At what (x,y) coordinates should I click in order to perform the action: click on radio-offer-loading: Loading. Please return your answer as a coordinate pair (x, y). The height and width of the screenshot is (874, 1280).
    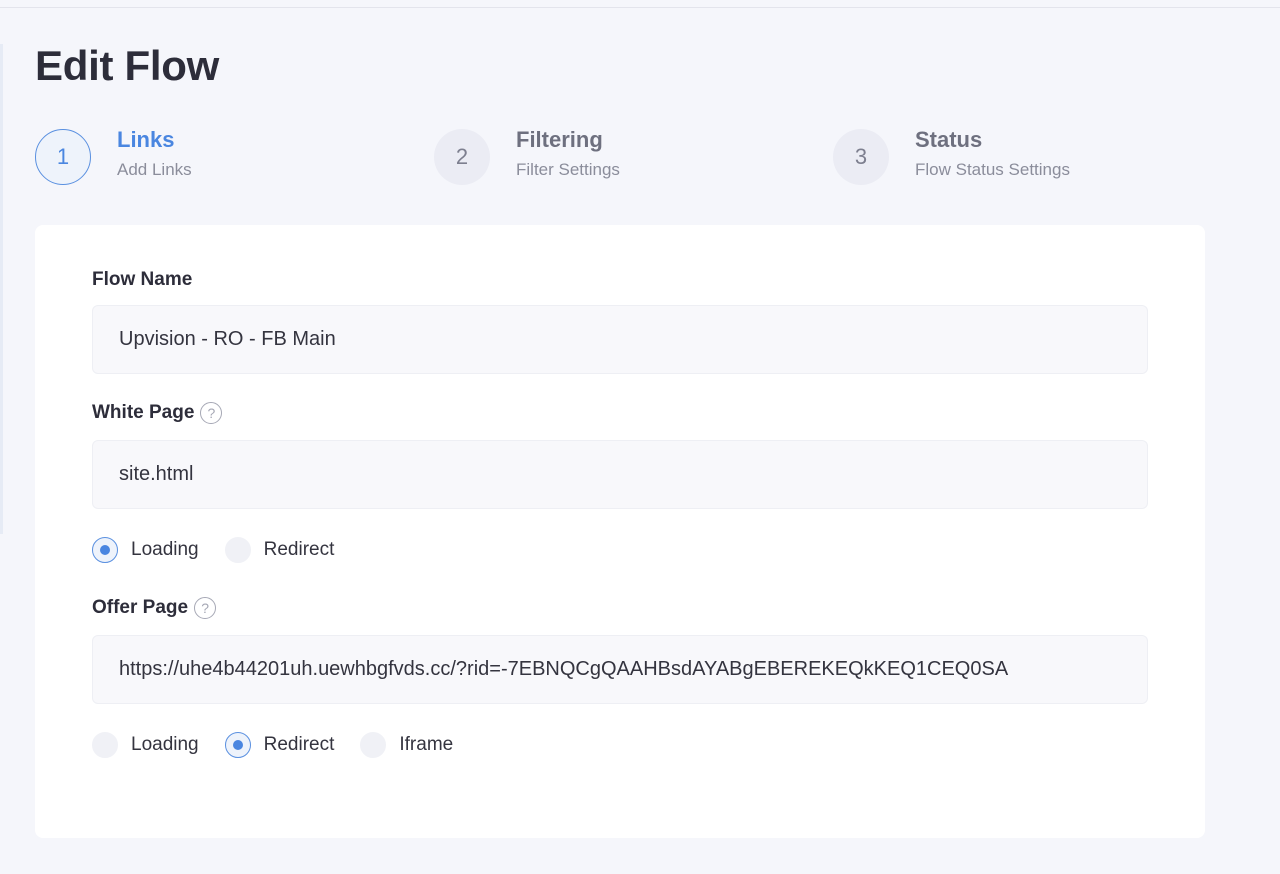
    Looking at the image, I should click on (145, 745).